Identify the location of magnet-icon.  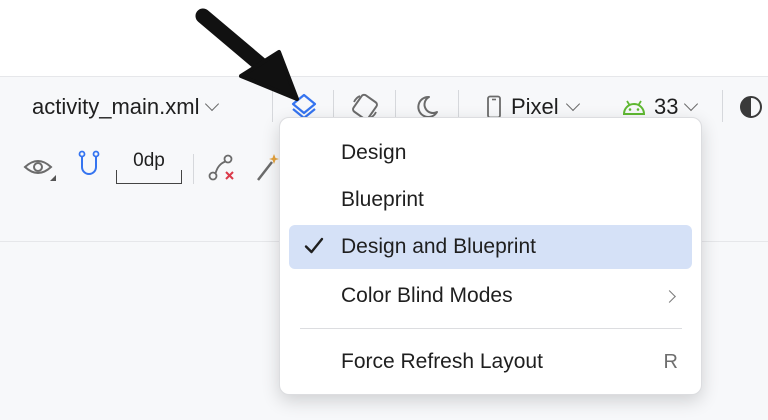
(89, 162).